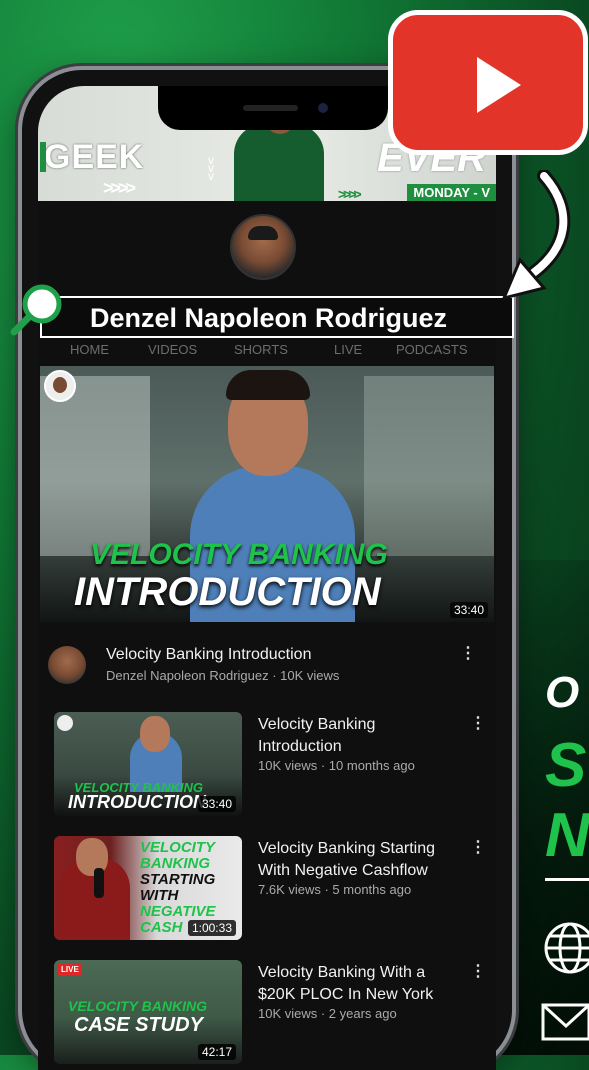 Image resolution: width=589 pixels, height=1070 pixels. Describe the element at coordinates (327, 1013) in the screenshot. I see `video-meta: 10K views · 2 years ago` at that location.